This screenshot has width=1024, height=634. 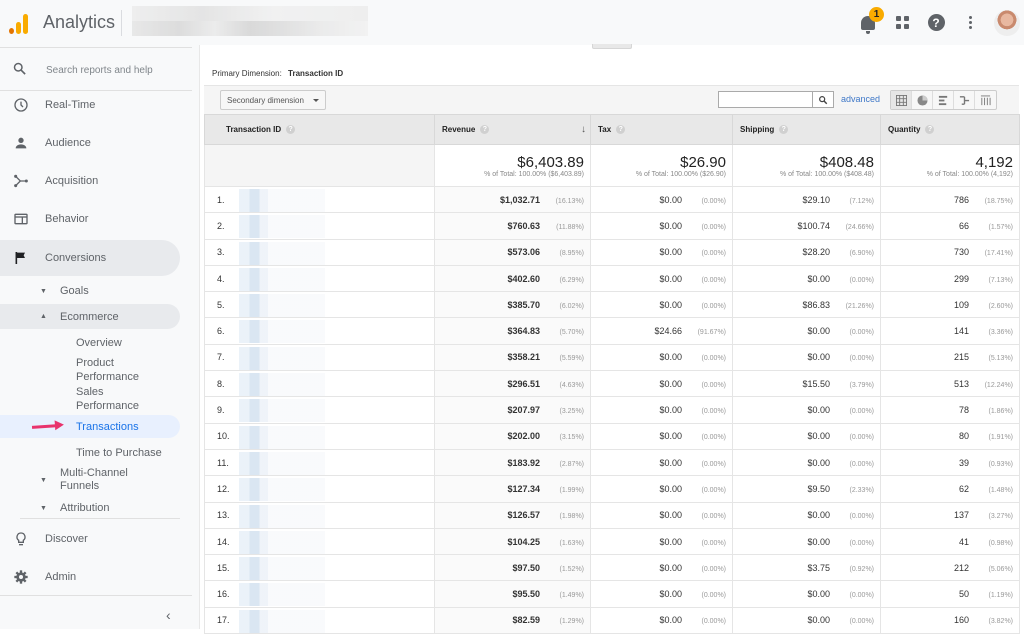 What do you see at coordinates (860, 99) in the screenshot?
I see `advanced-filter-link: advanced` at bounding box center [860, 99].